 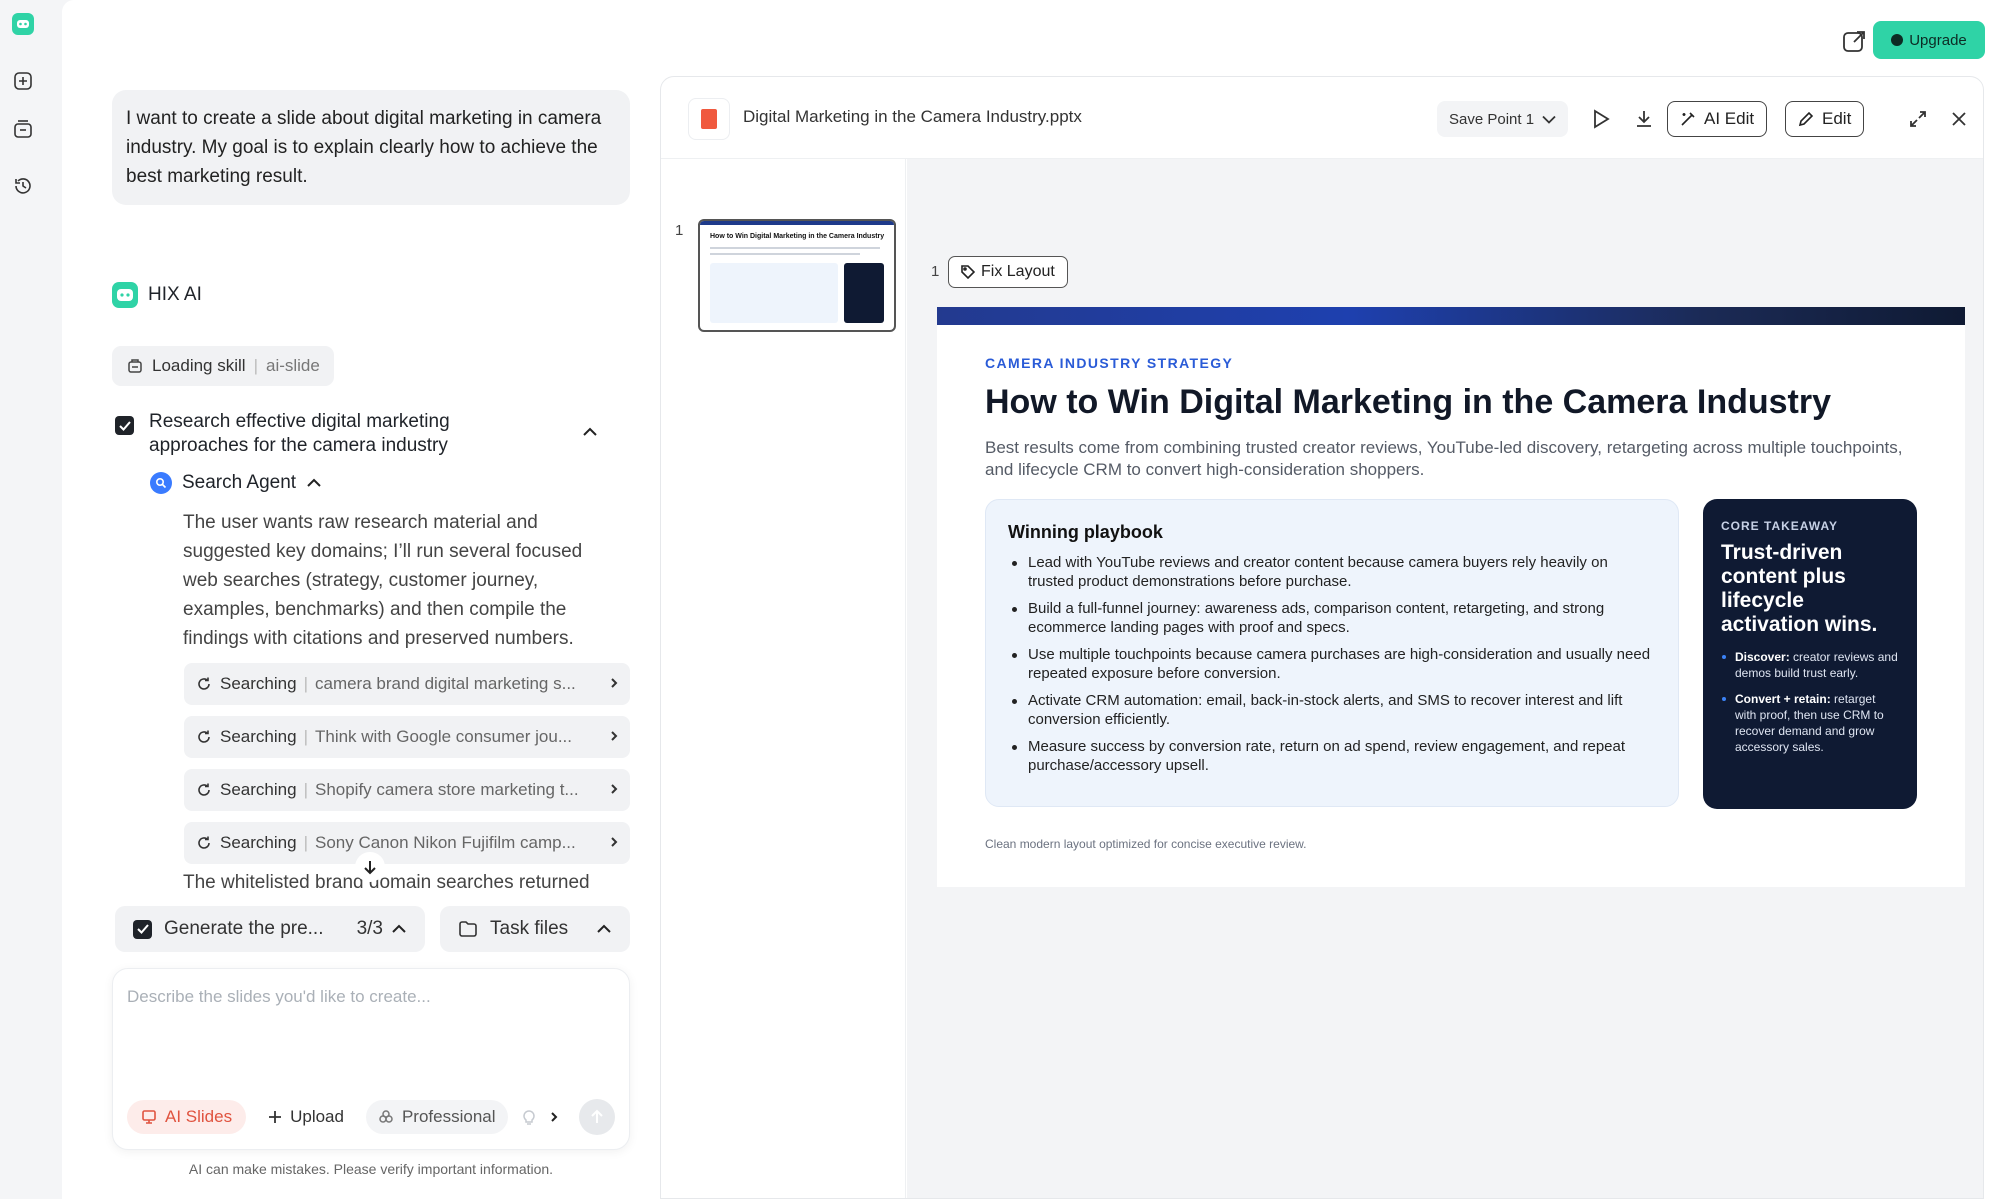 I want to click on ai-edit-button: AI Edit, so click(x=1717, y=119).